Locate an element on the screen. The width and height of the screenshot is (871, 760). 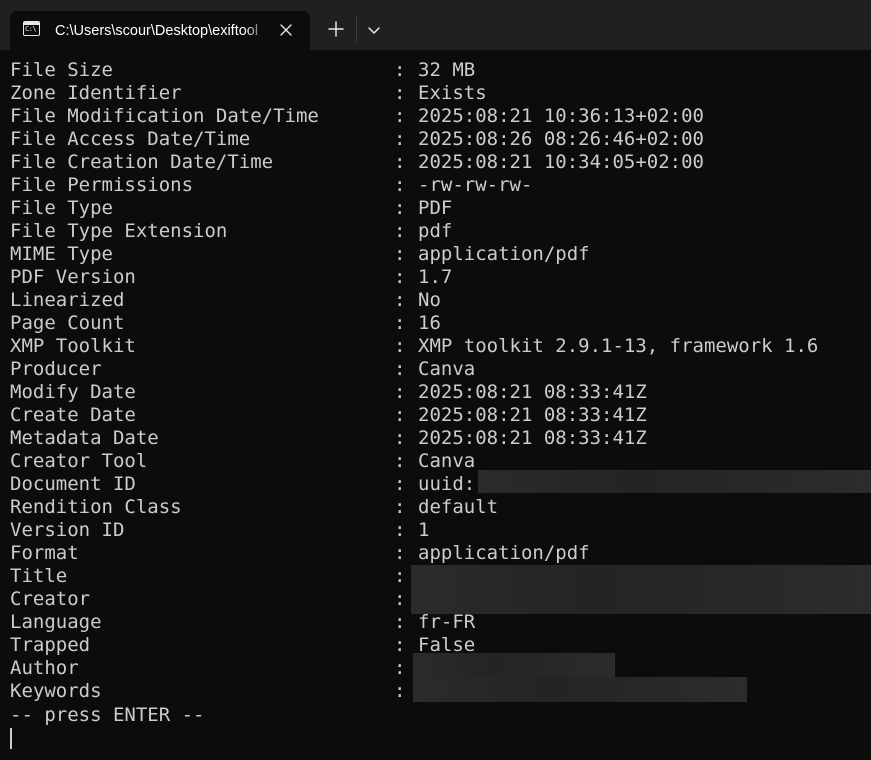
exif-tag-name: Author is located at coordinates (44, 668).